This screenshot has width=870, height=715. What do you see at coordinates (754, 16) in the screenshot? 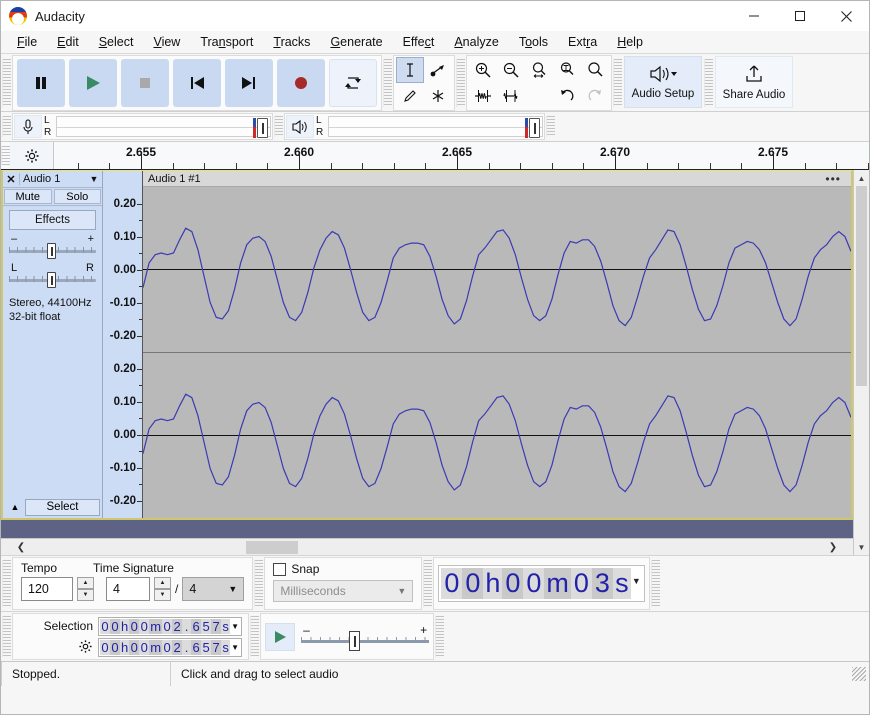
I see `minimize-button` at bounding box center [754, 16].